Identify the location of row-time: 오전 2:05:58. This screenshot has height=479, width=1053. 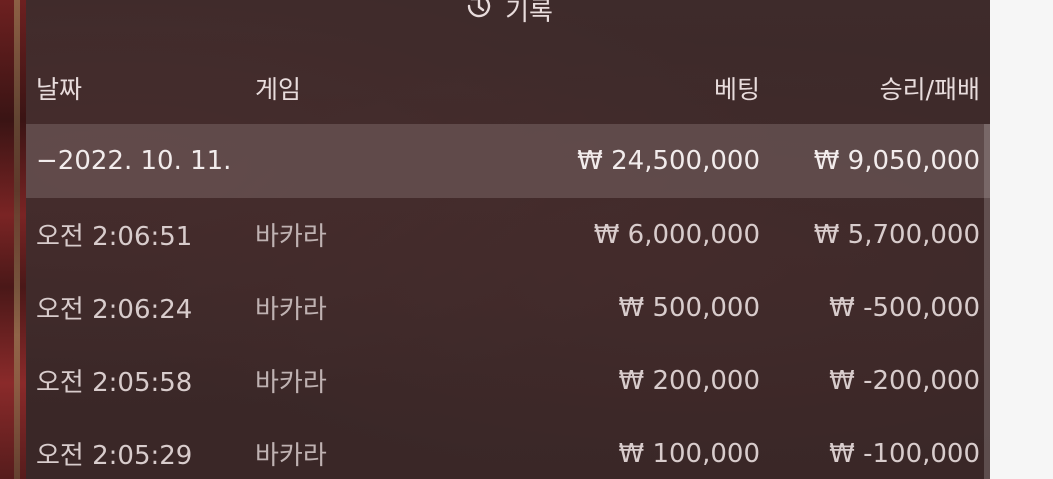
(114, 383).